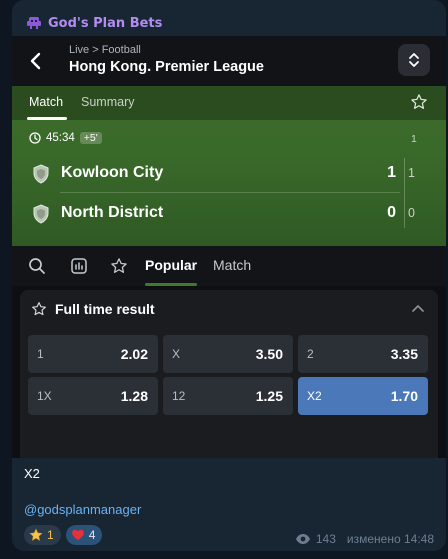 The image size is (448, 559). What do you see at coordinates (269, 354) in the screenshot?
I see `odd-value: 3.50` at bounding box center [269, 354].